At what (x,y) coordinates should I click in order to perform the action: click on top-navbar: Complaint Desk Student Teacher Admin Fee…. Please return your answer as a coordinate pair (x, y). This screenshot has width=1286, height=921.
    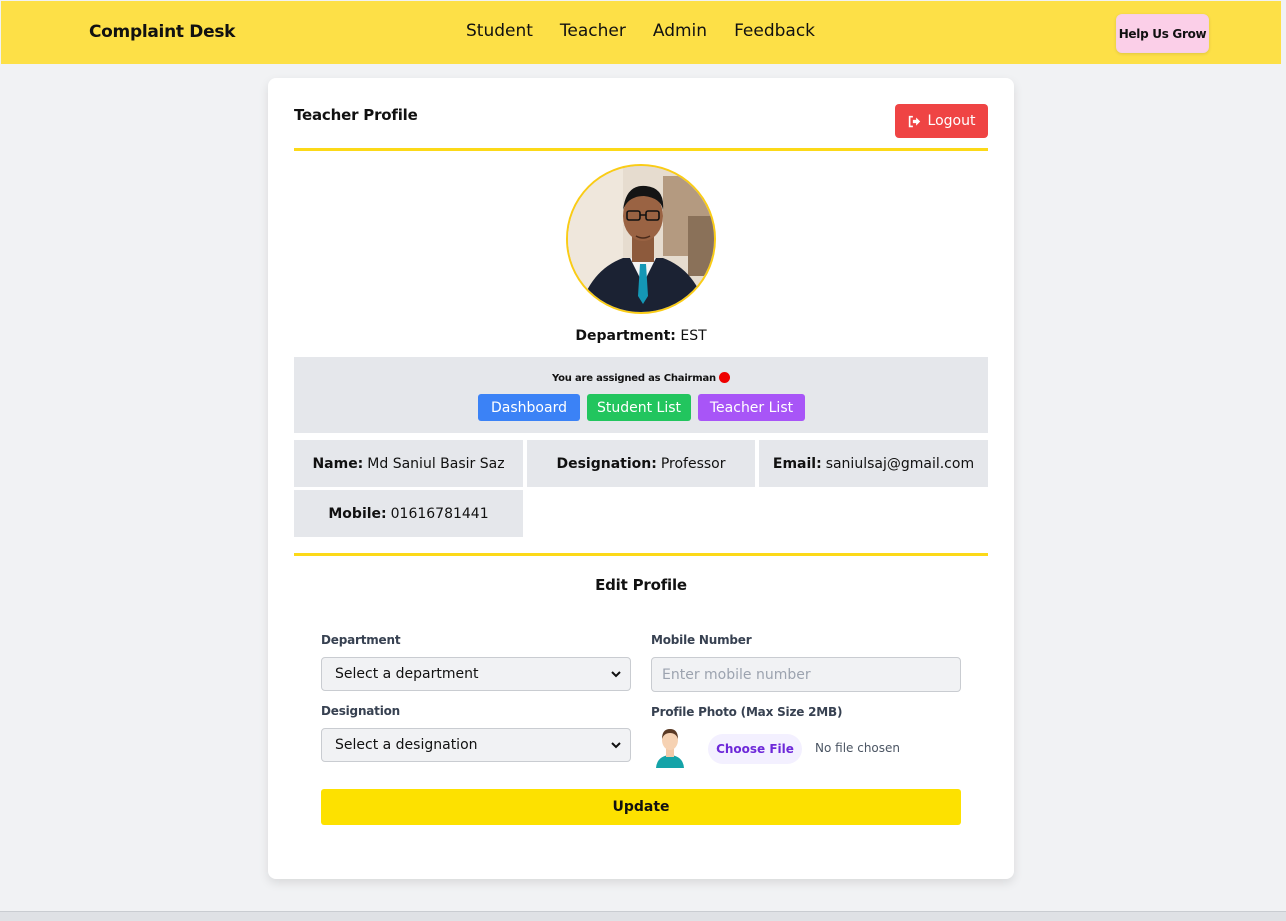
    Looking at the image, I should click on (641, 32).